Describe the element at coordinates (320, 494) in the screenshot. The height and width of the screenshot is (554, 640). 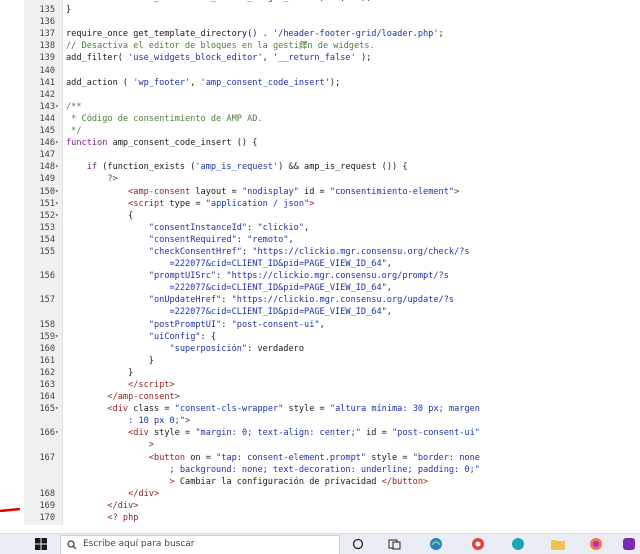
I see `code-line: 168 </div>` at that location.